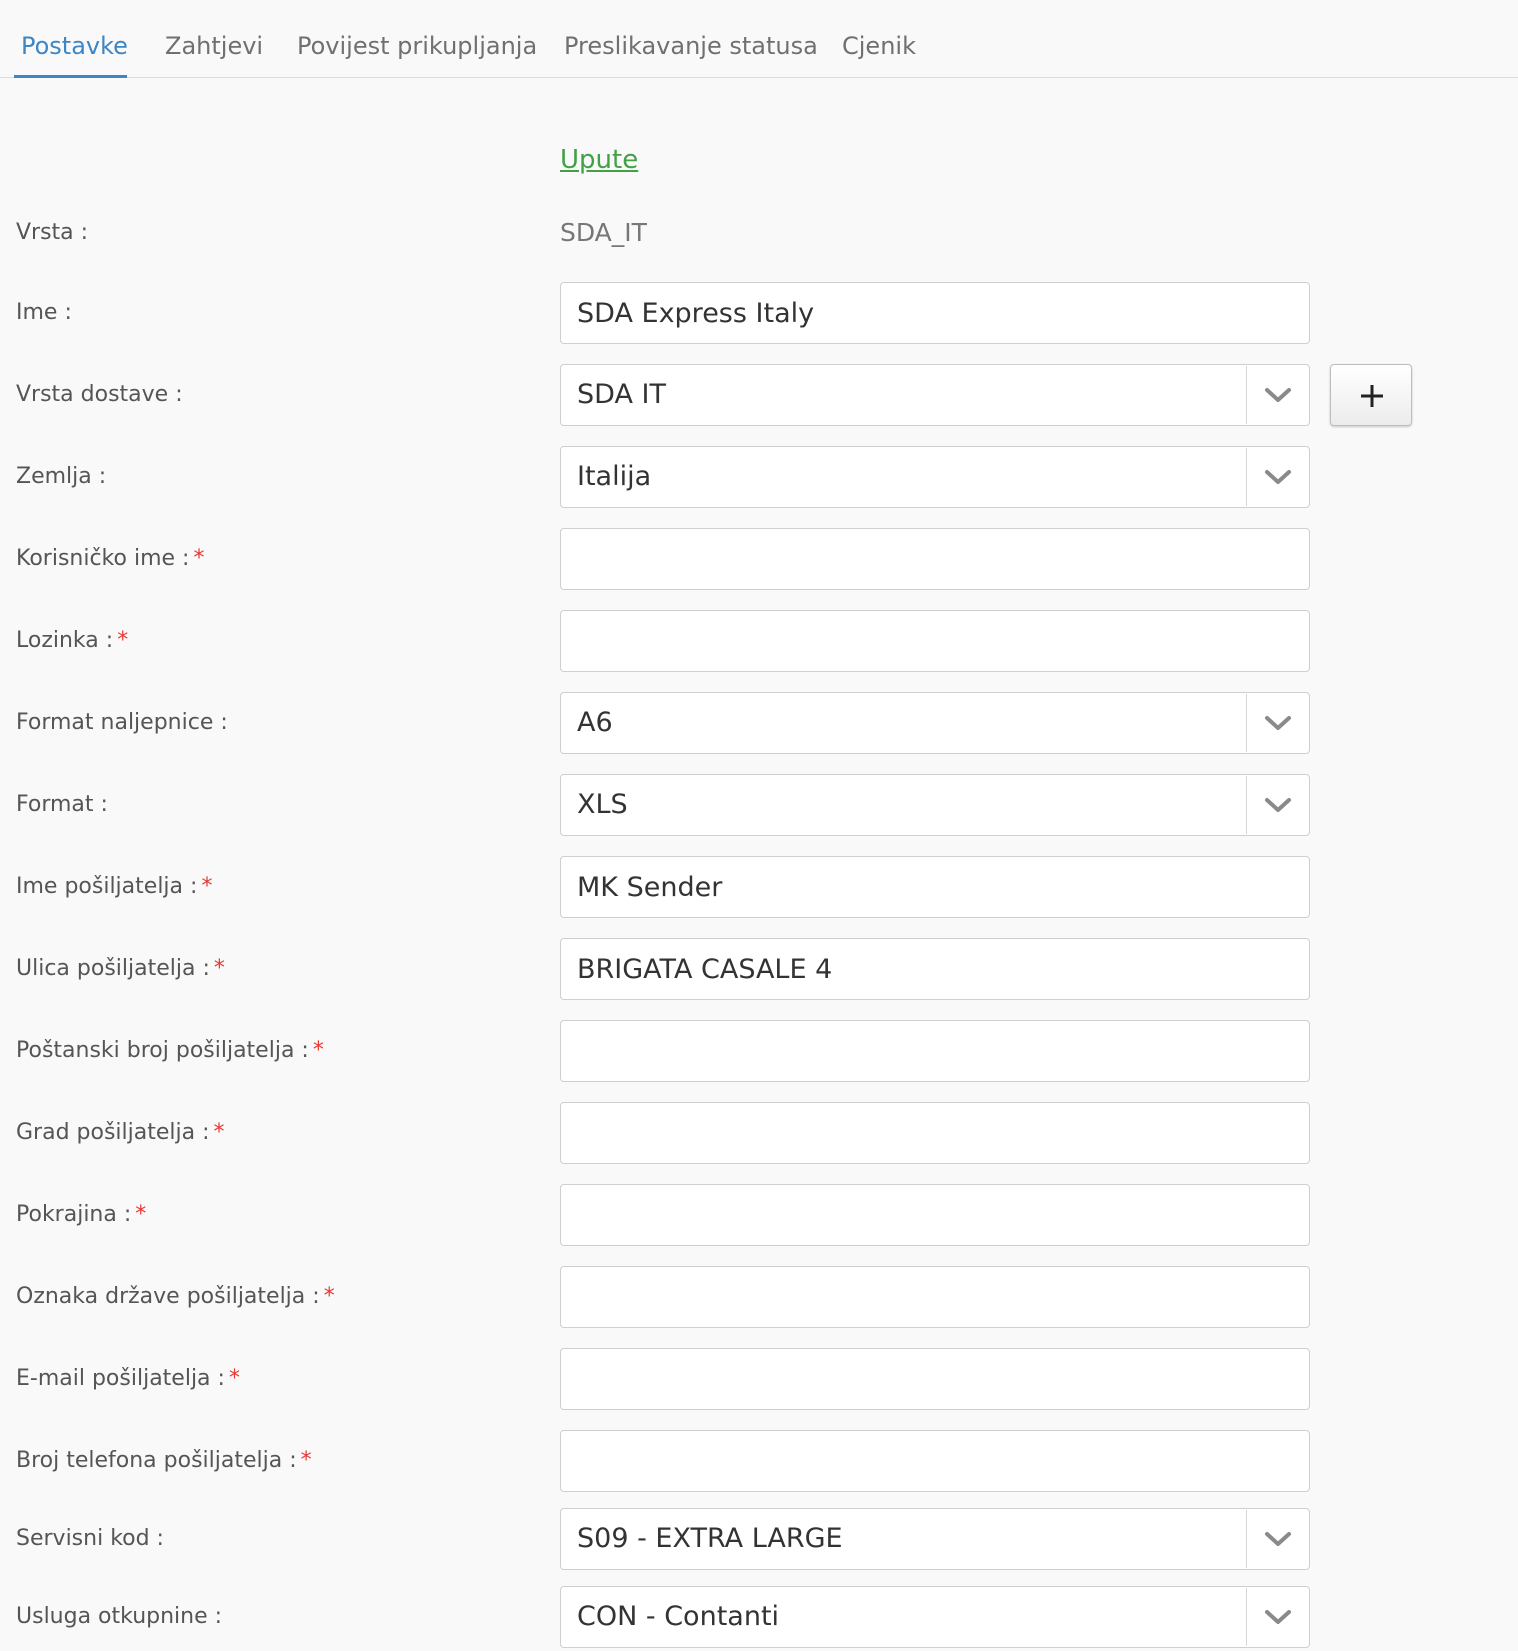 The image size is (1518, 1651). I want to click on form-row-delivery-type: Vrsta dostave : SDA IT, so click(759, 395).